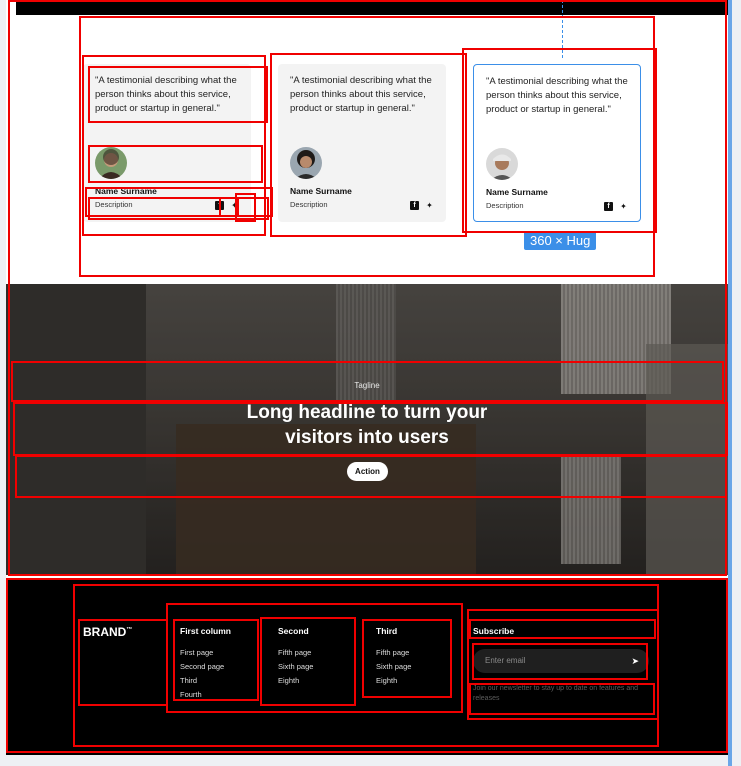 Image resolution: width=741 pixels, height=766 pixels. What do you see at coordinates (205, 655) in the screenshot?
I see `footer-link: First page` at bounding box center [205, 655].